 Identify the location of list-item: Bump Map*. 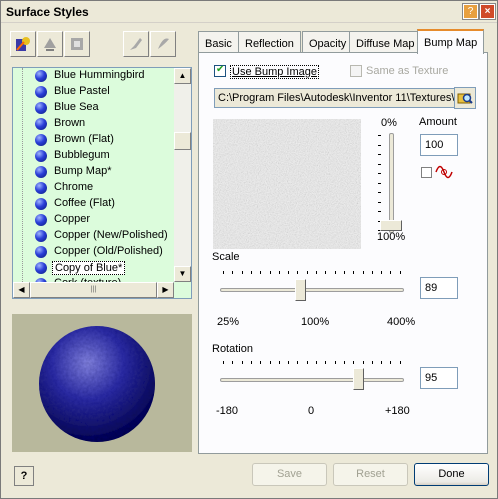
(94, 172).